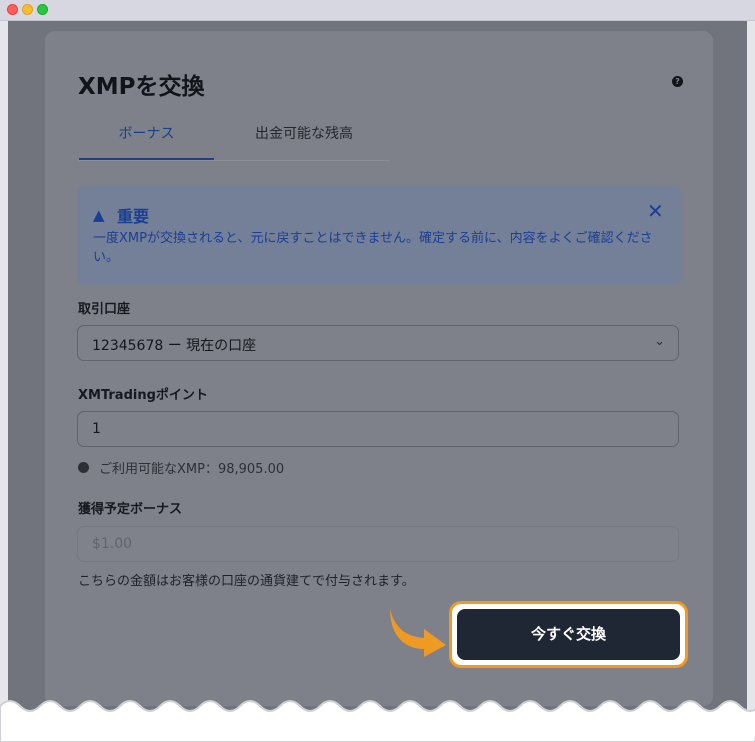  What do you see at coordinates (104, 309) in the screenshot?
I see `account-label: 取引口座` at bounding box center [104, 309].